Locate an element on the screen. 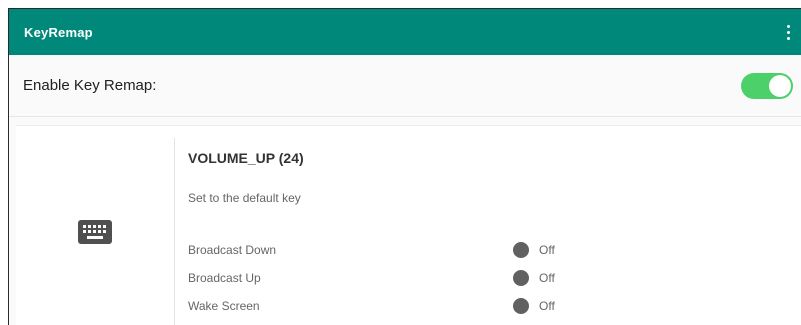 The image size is (801, 325). key-icon-column is located at coordinates (95, 231).